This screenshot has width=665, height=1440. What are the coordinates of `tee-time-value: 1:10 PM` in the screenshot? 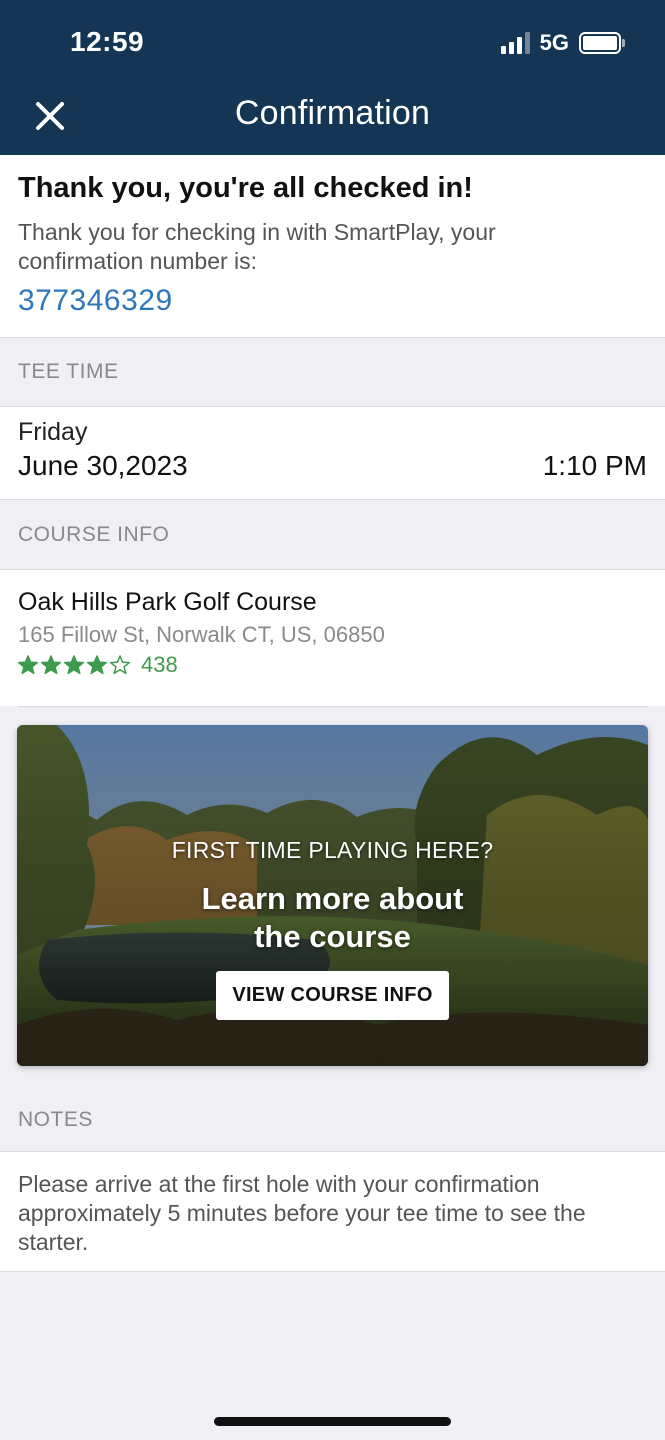 It's located at (594, 465).